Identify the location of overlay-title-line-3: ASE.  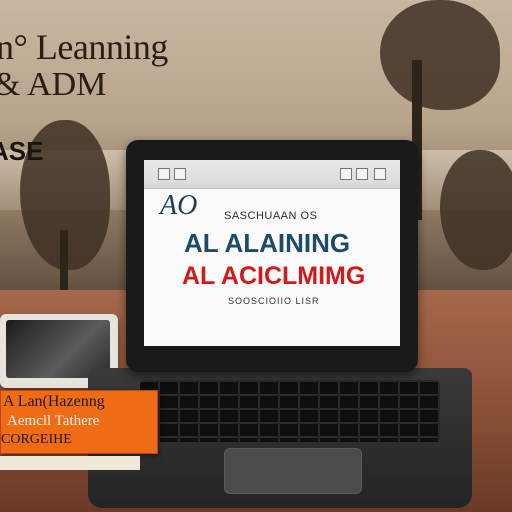
(22, 151).